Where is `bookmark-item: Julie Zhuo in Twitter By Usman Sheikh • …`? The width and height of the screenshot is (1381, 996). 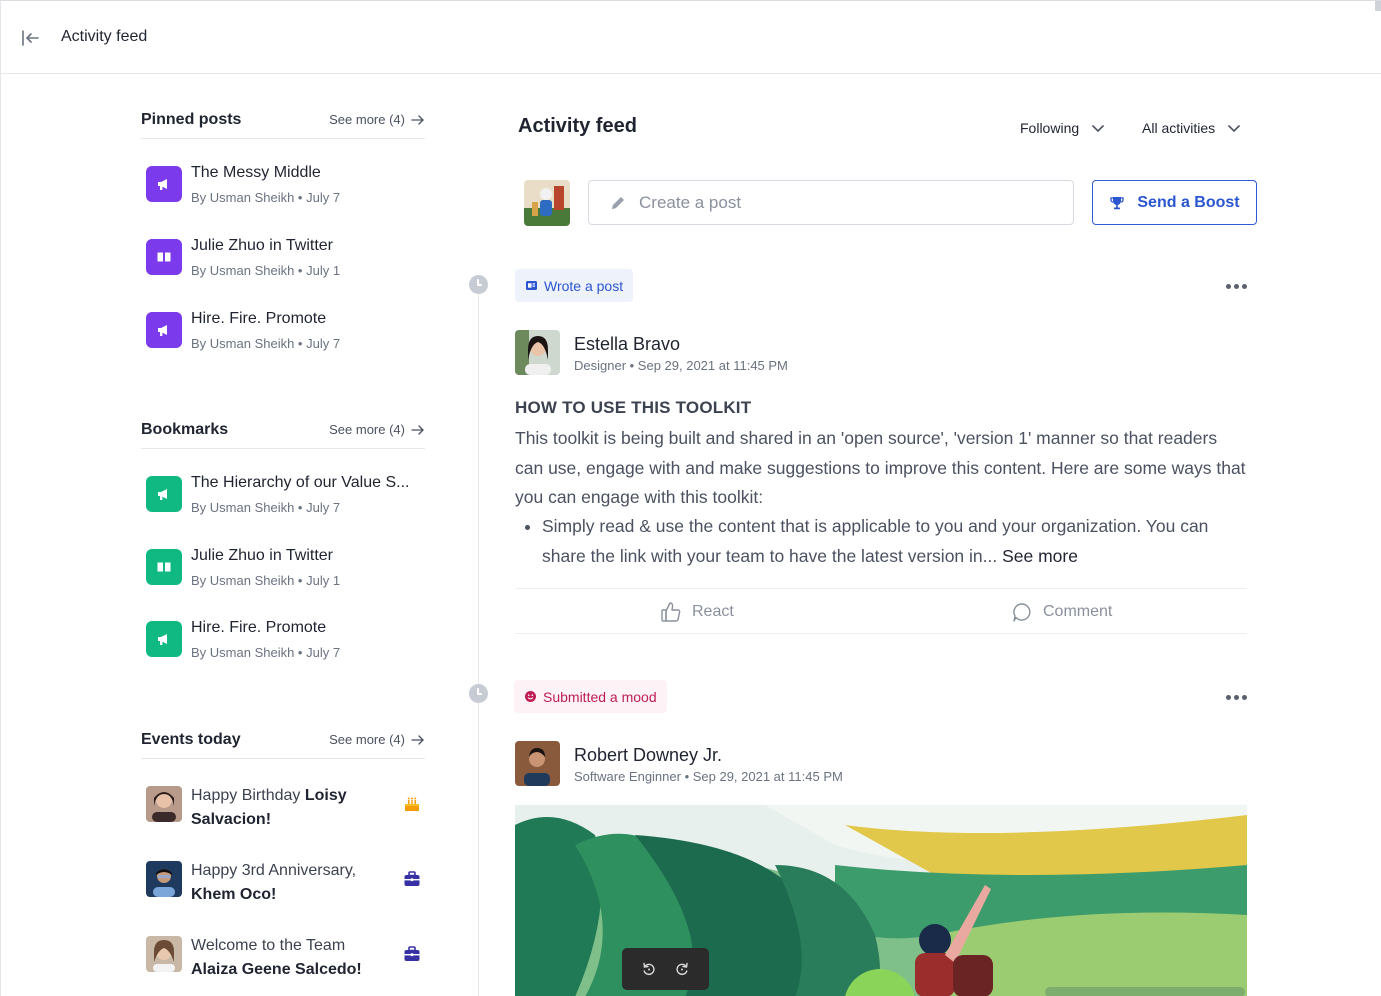 bookmark-item: Julie Zhuo in Twitter By Usman Sheikh • … is located at coordinates (288, 572).